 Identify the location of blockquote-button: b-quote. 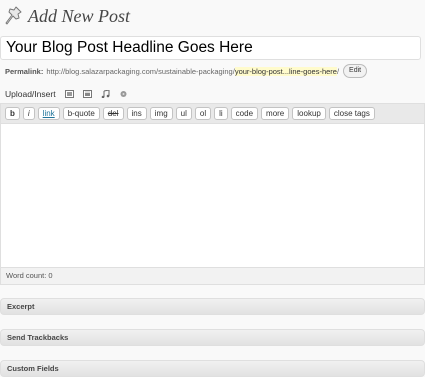
(81, 113).